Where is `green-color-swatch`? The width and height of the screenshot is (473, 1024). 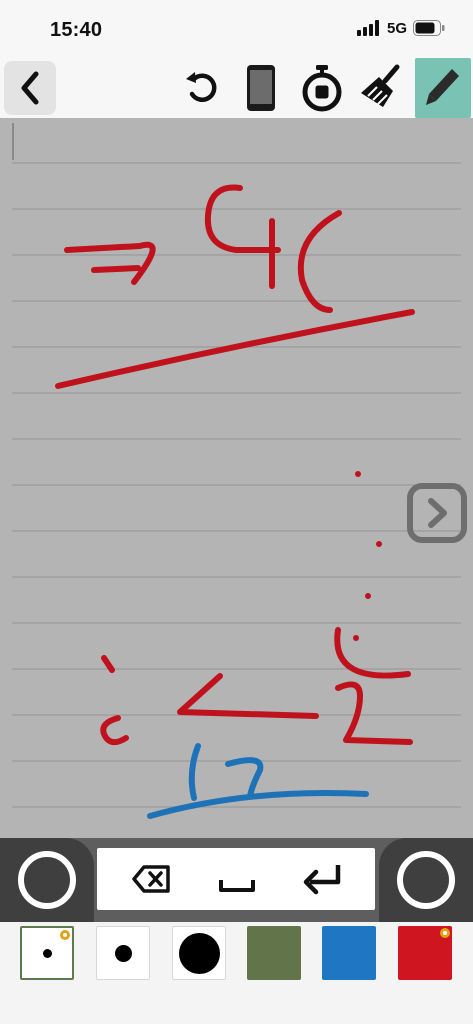
green-color-swatch is located at coordinates (274, 953).